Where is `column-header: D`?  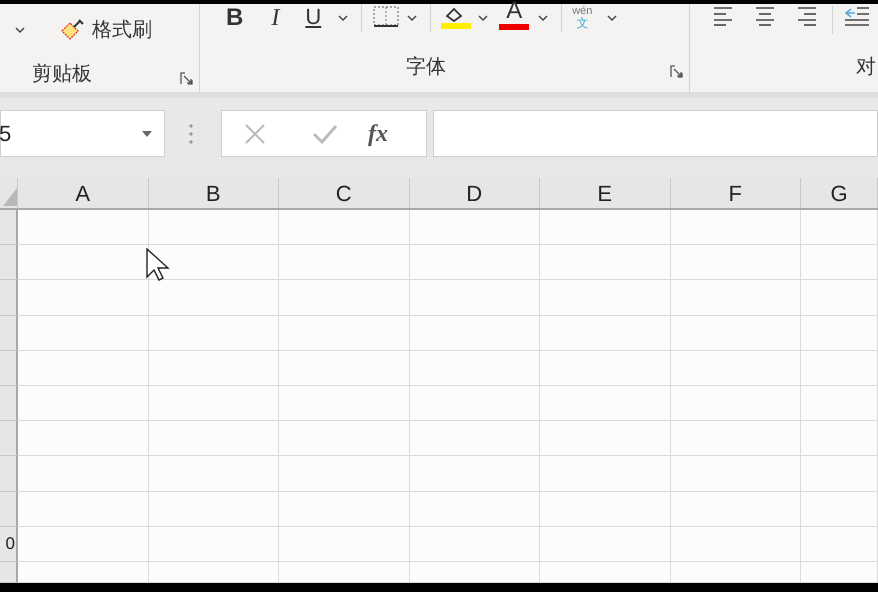
column-header: D is located at coordinates (475, 193).